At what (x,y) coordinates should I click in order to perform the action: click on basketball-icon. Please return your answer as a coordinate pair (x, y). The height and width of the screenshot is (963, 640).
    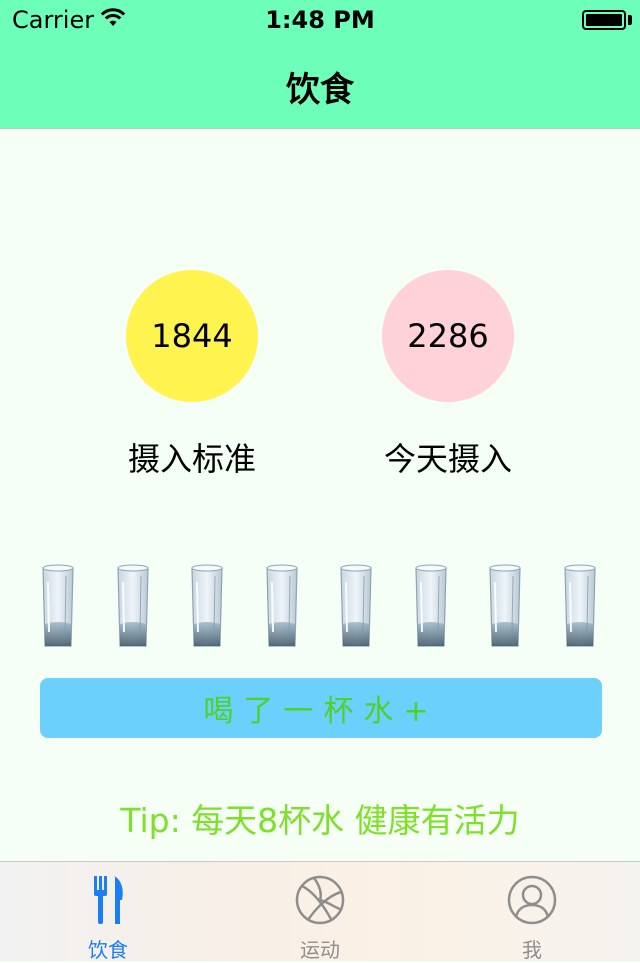
    Looking at the image, I should click on (320, 900).